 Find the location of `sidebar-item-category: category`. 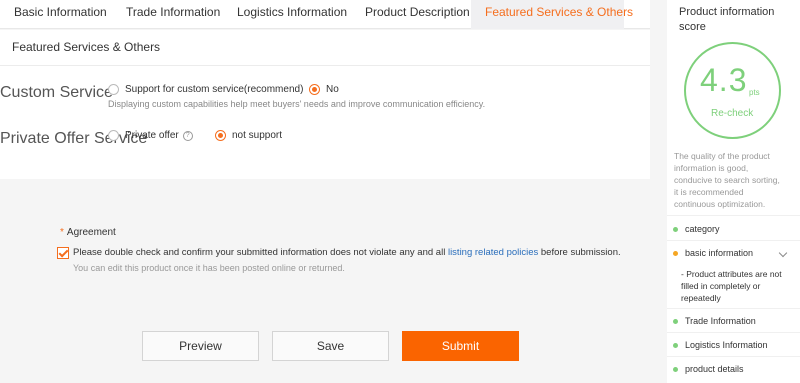

sidebar-item-category: category is located at coordinates (696, 229).